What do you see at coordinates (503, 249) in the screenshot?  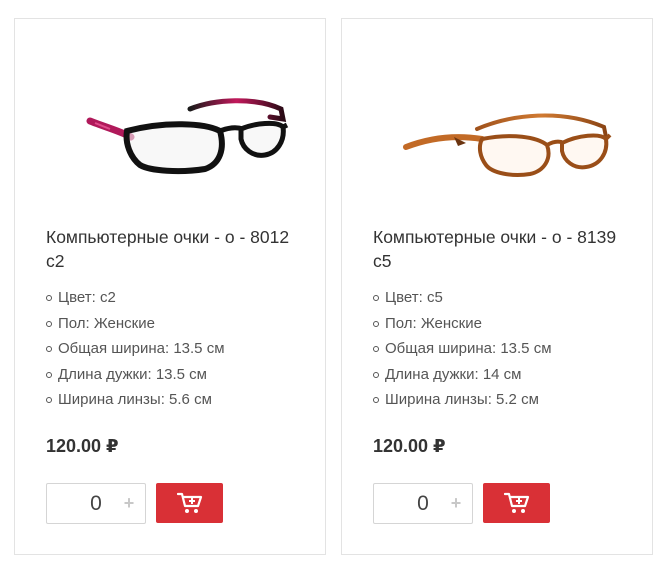 I see `product-title-link: Компьютерные очки - о - 8139 с5` at bounding box center [503, 249].